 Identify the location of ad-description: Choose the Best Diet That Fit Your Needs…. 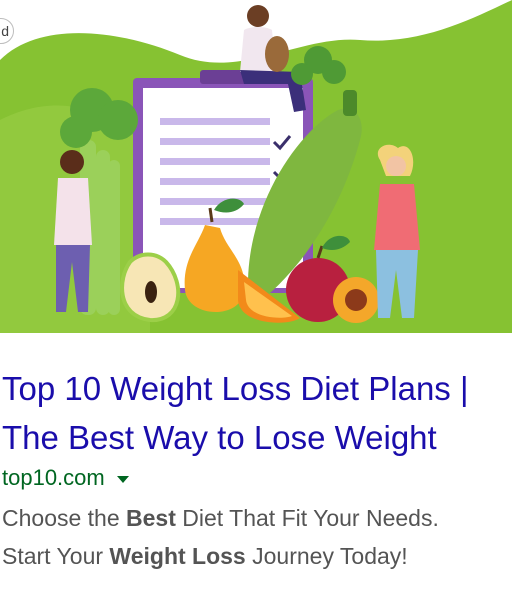
(256, 537).